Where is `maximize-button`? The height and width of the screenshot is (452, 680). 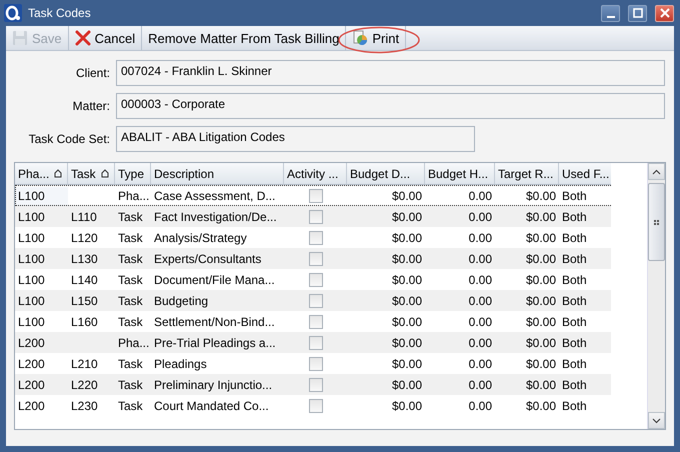
maximize-button is located at coordinates (637, 13).